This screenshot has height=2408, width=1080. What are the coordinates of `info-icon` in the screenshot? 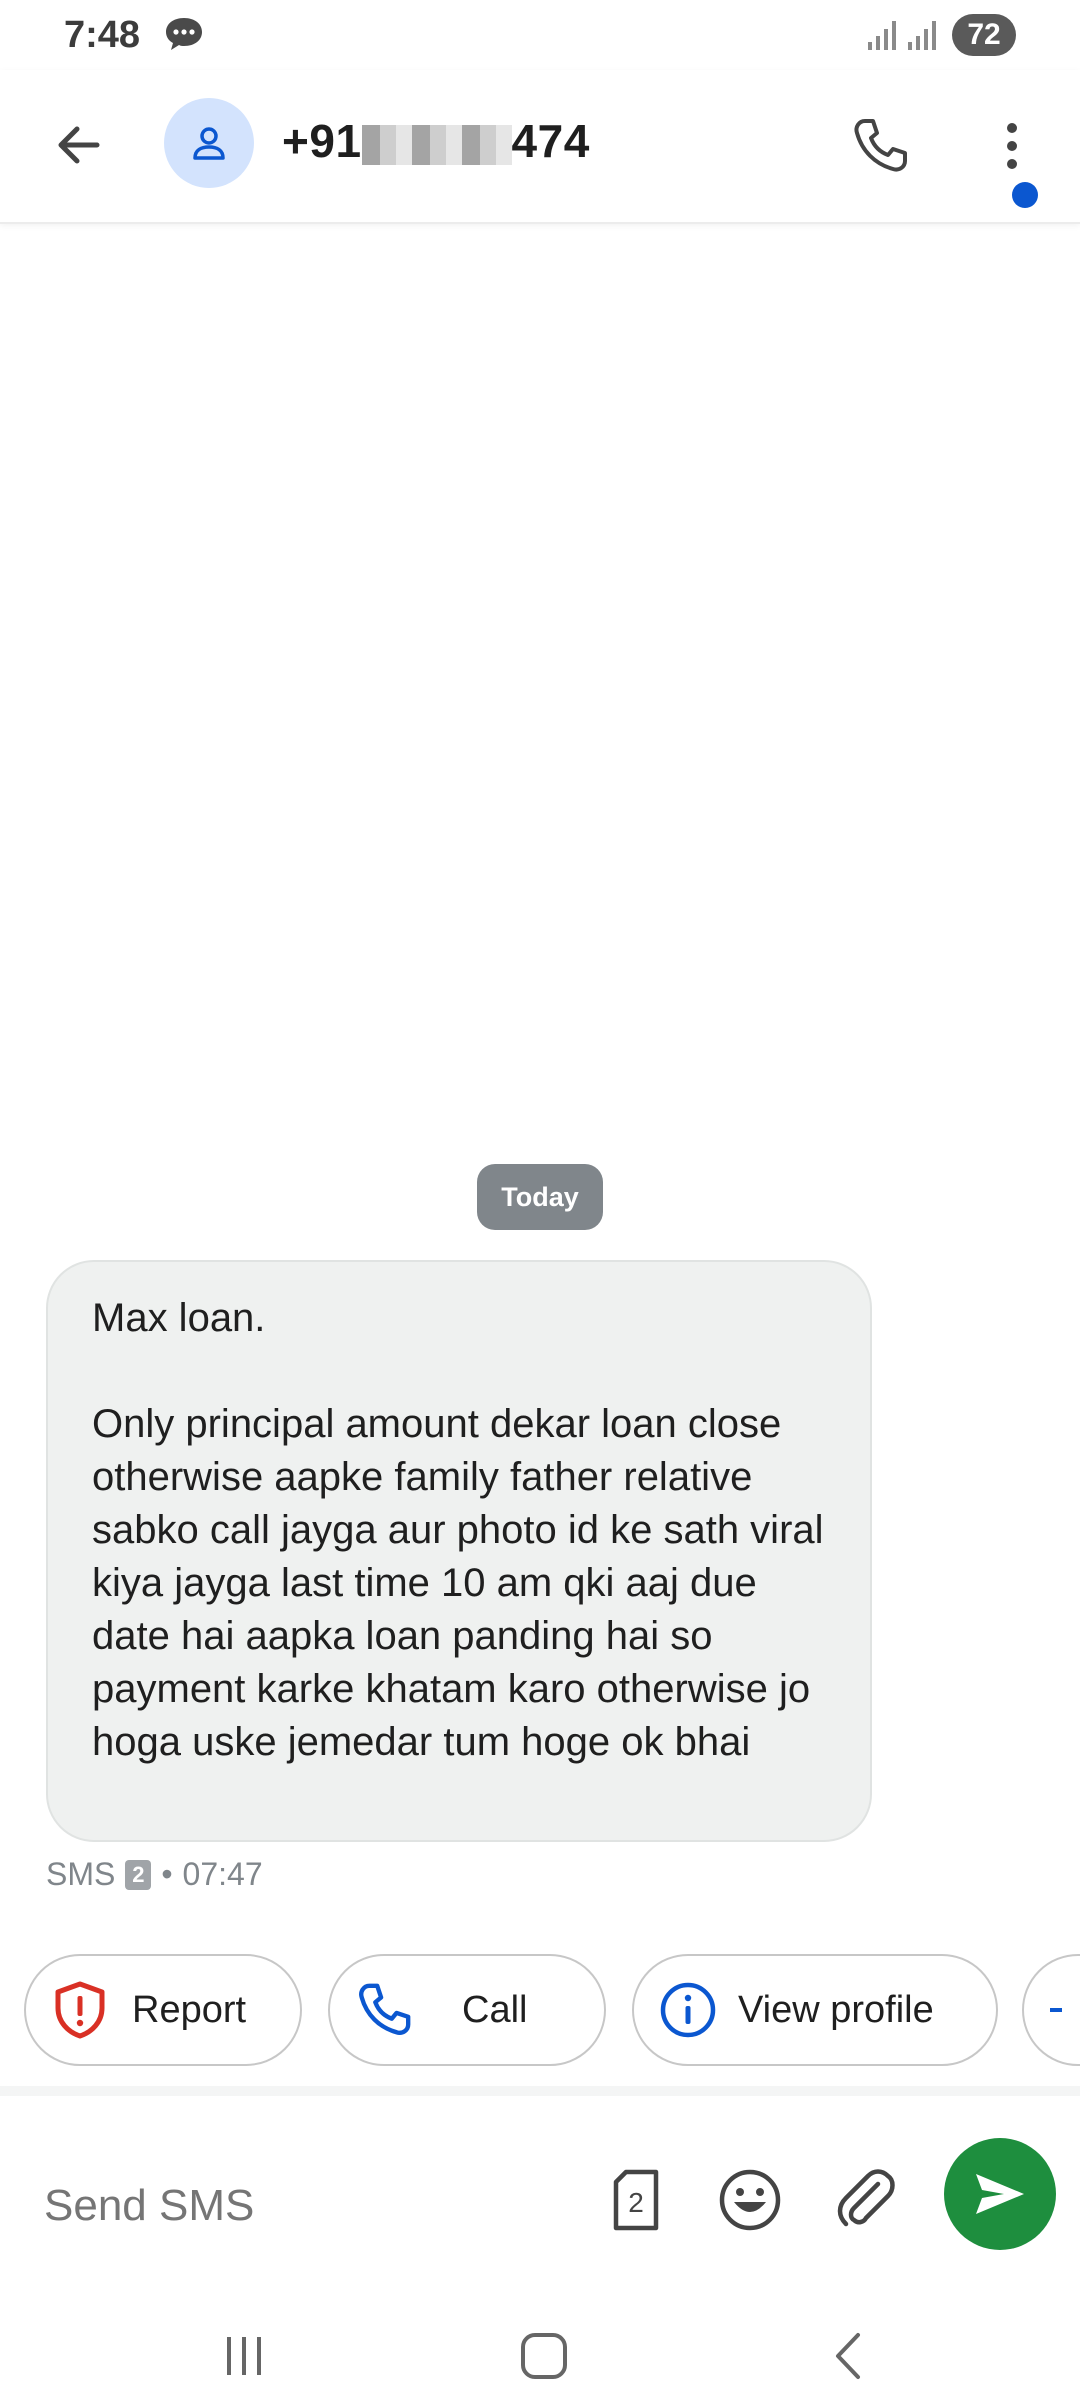 It's located at (688, 2010).